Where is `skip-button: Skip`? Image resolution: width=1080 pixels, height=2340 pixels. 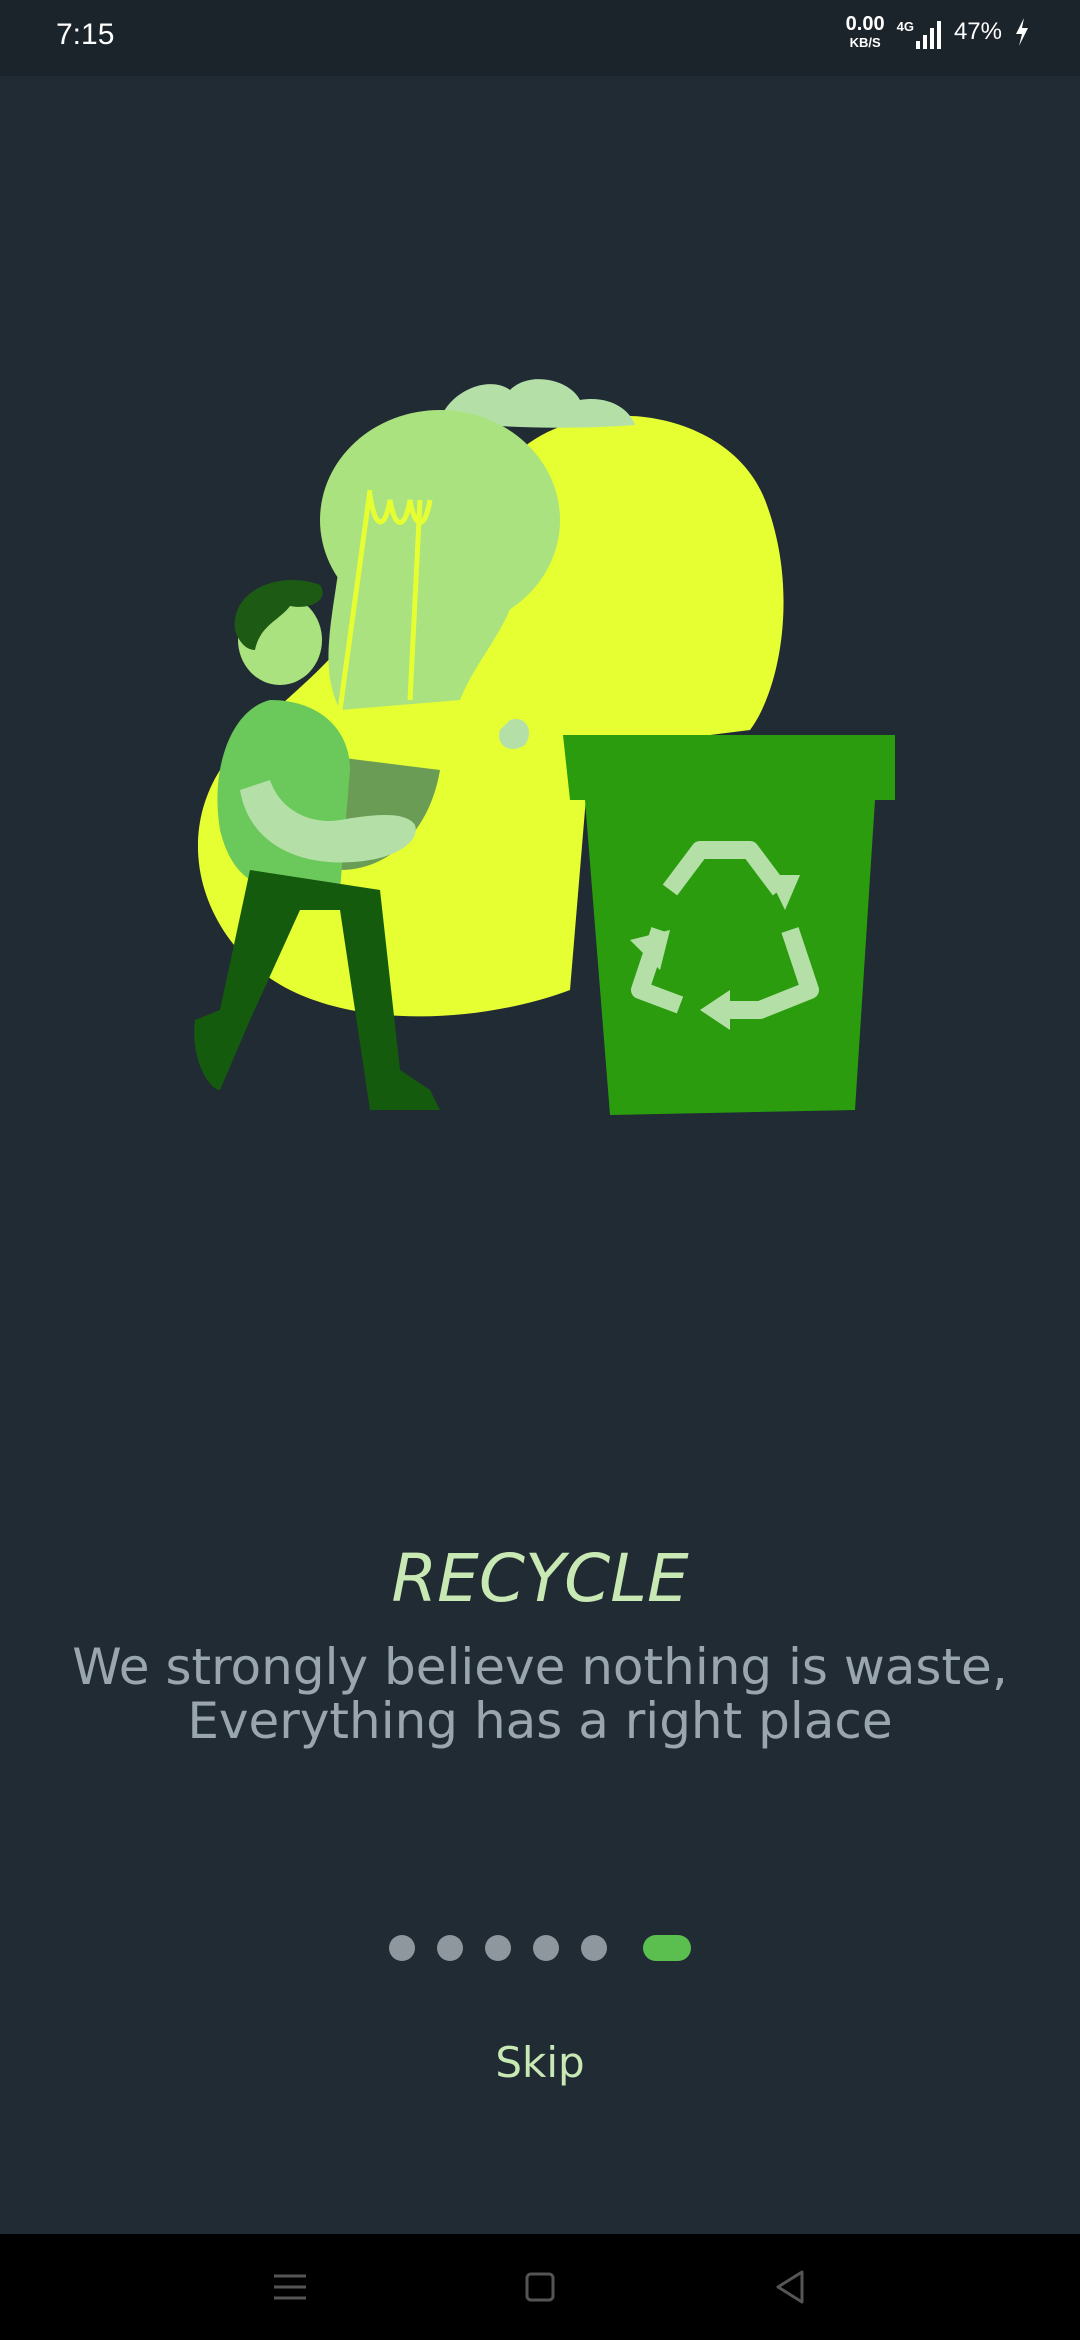 skip-button: Skip is located at coordinates (540, 2065).